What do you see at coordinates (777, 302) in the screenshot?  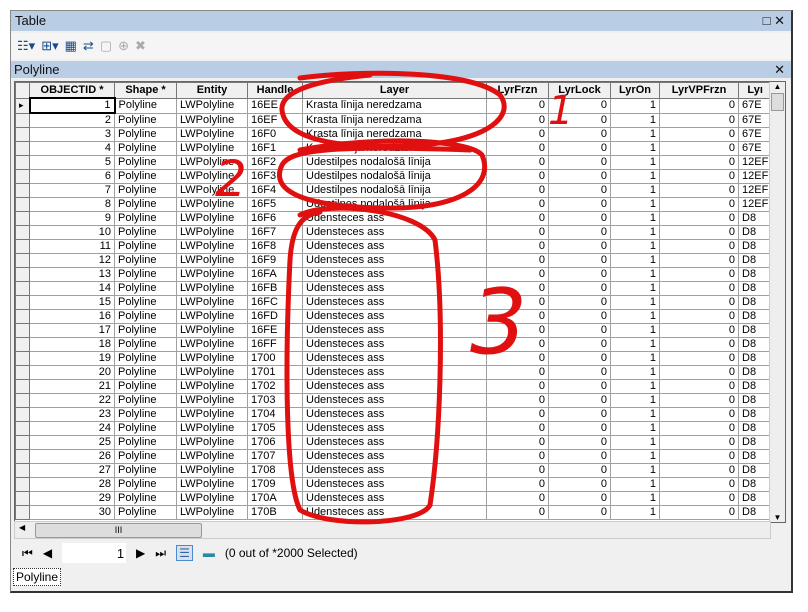 I see `vertical-scrollbar: ▲ ▼` at bounding box center [777, 302].